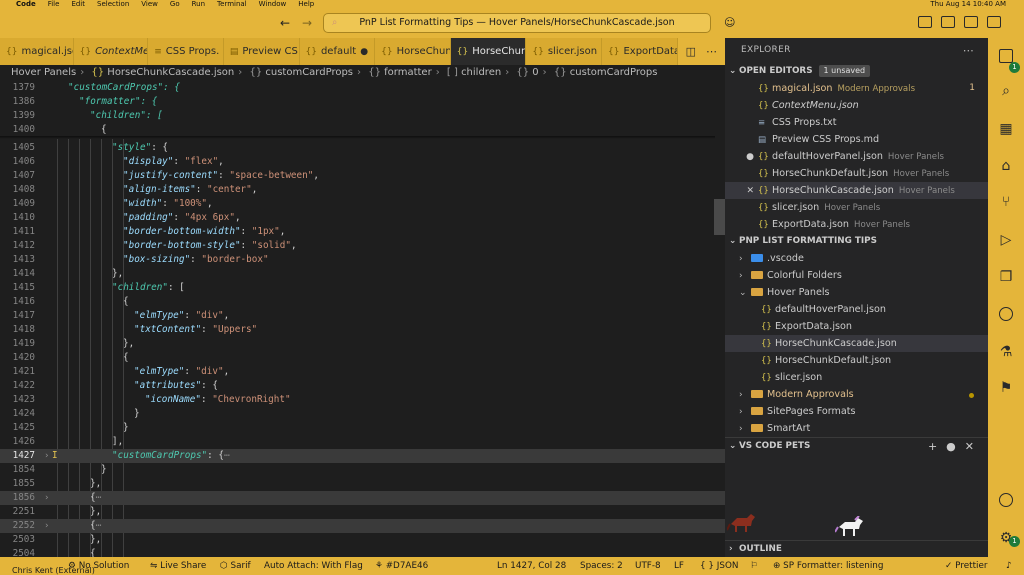 The image size is (1024, 575). I want to click on menu-file: File, so click(54, 4).